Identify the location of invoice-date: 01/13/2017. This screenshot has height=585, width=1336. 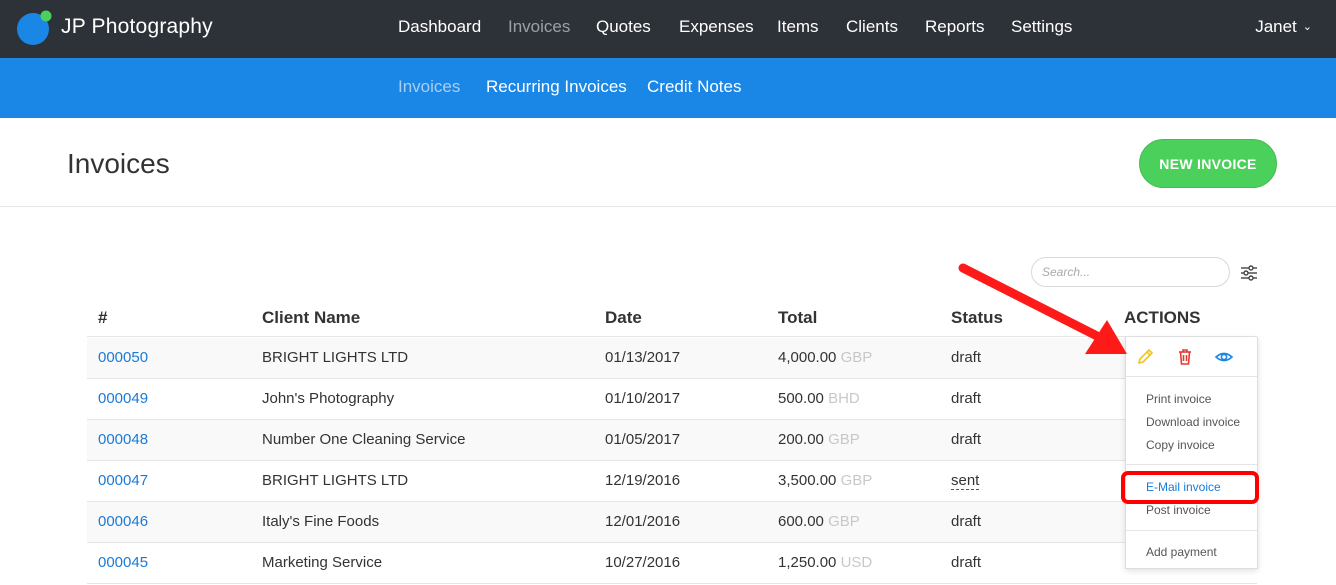
(643, 357).